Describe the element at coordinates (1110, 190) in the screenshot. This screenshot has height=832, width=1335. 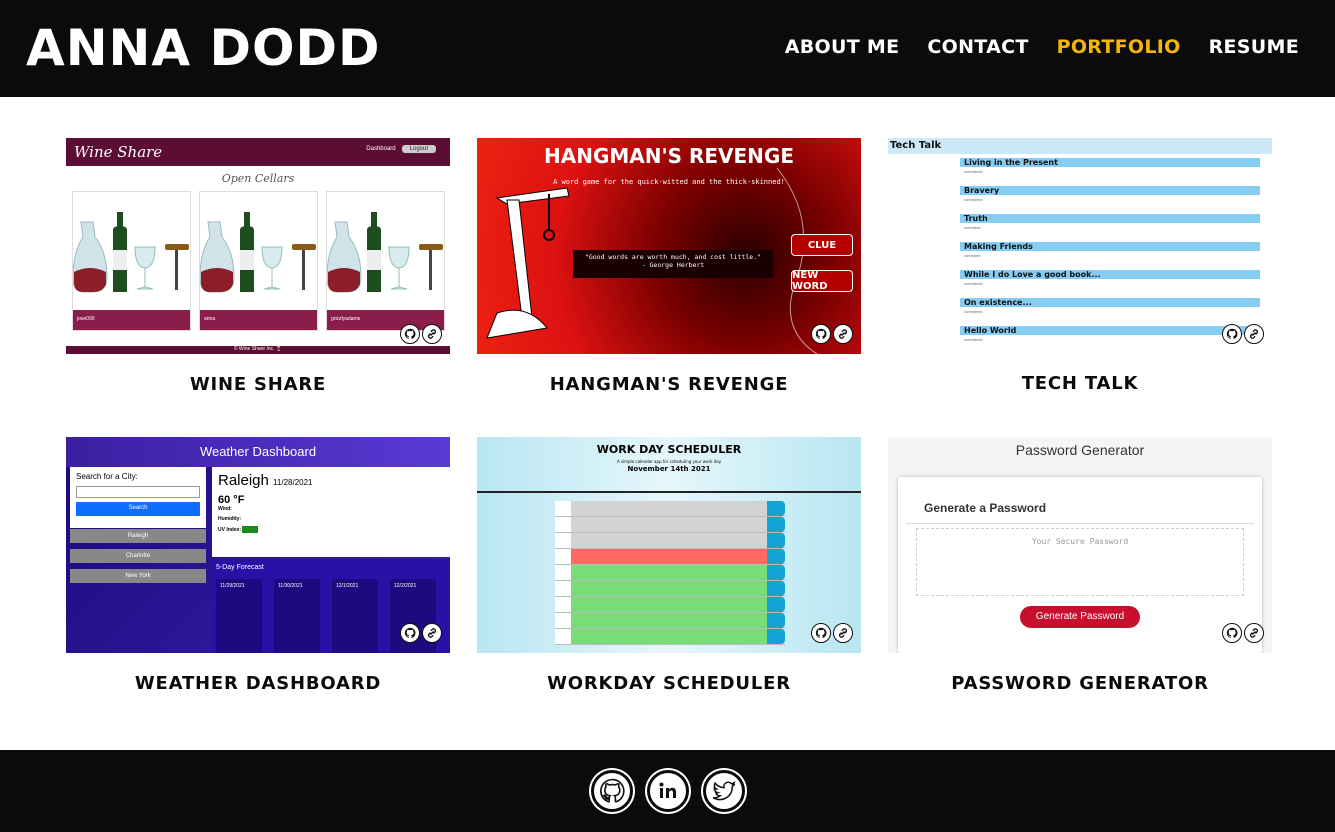
I see `post-title: Bravery` at that location.